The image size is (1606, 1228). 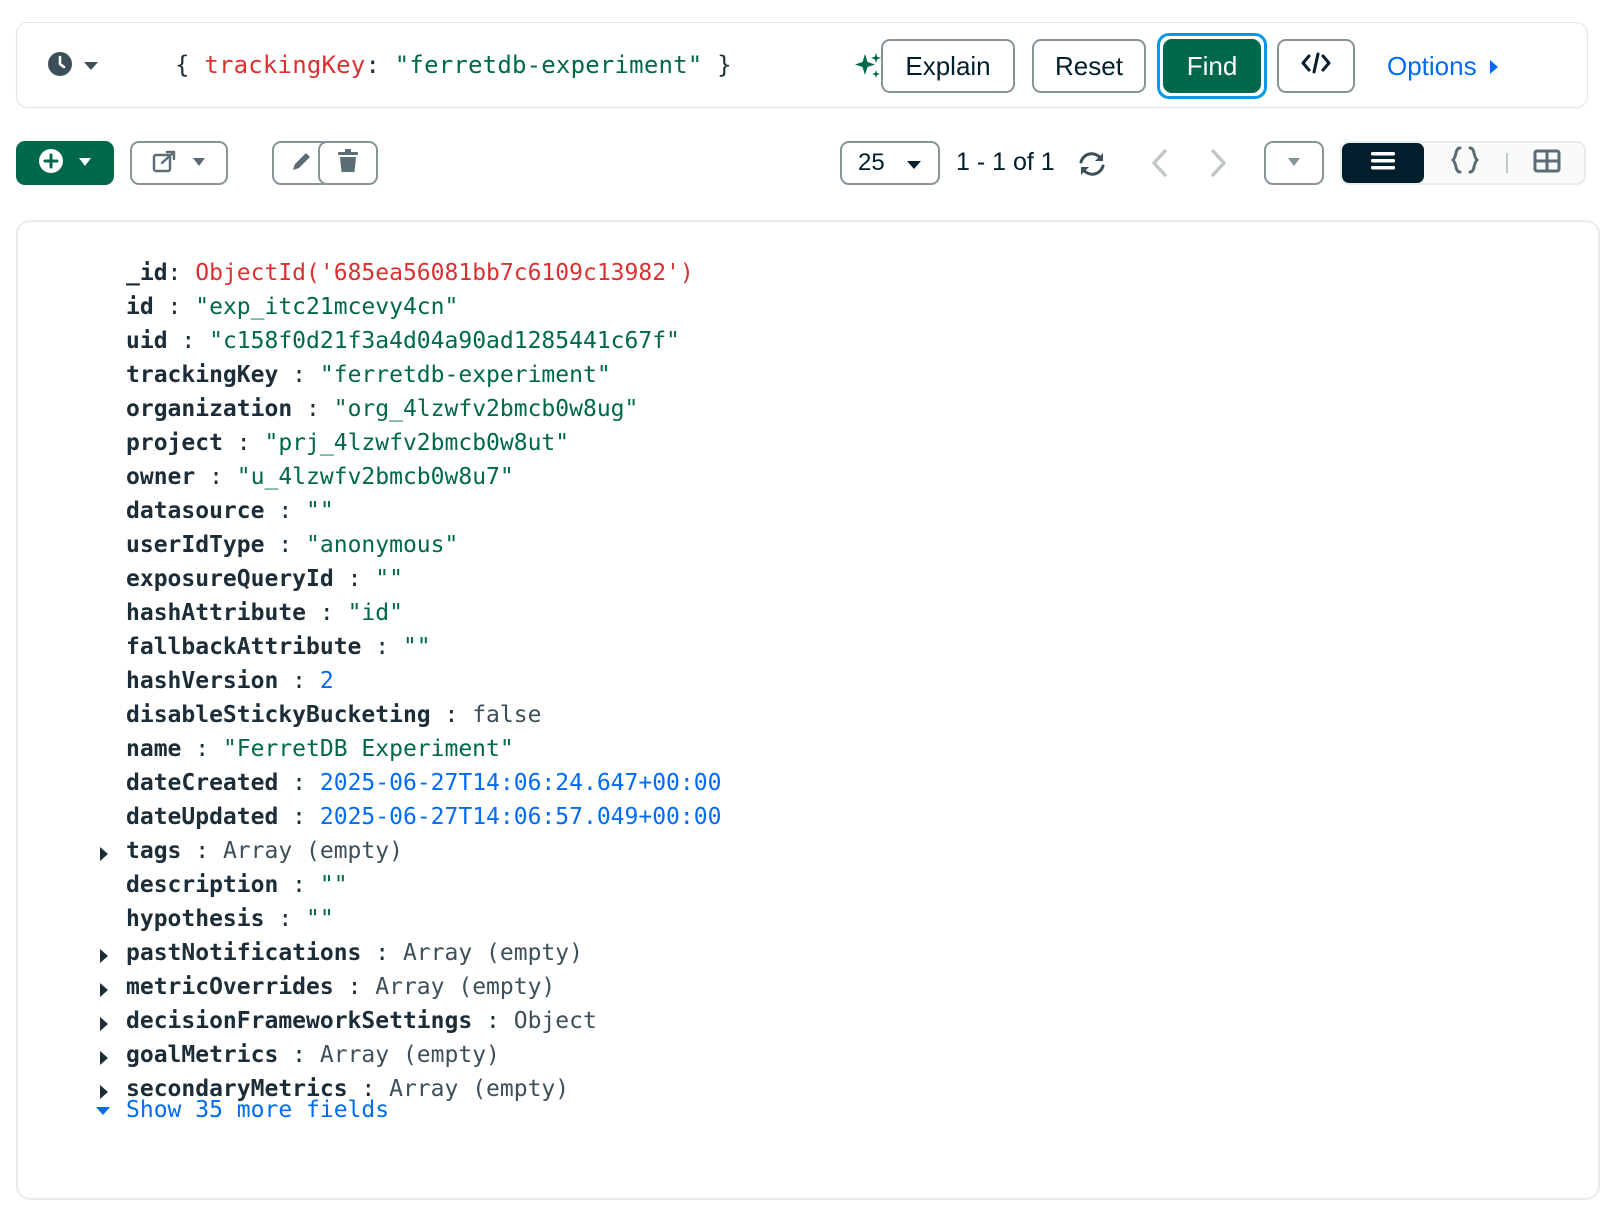 What do you see at coordinates (244, 953) in the screenshot?
I see `field-key: pastNotifications` at bounding box center [244, 953].